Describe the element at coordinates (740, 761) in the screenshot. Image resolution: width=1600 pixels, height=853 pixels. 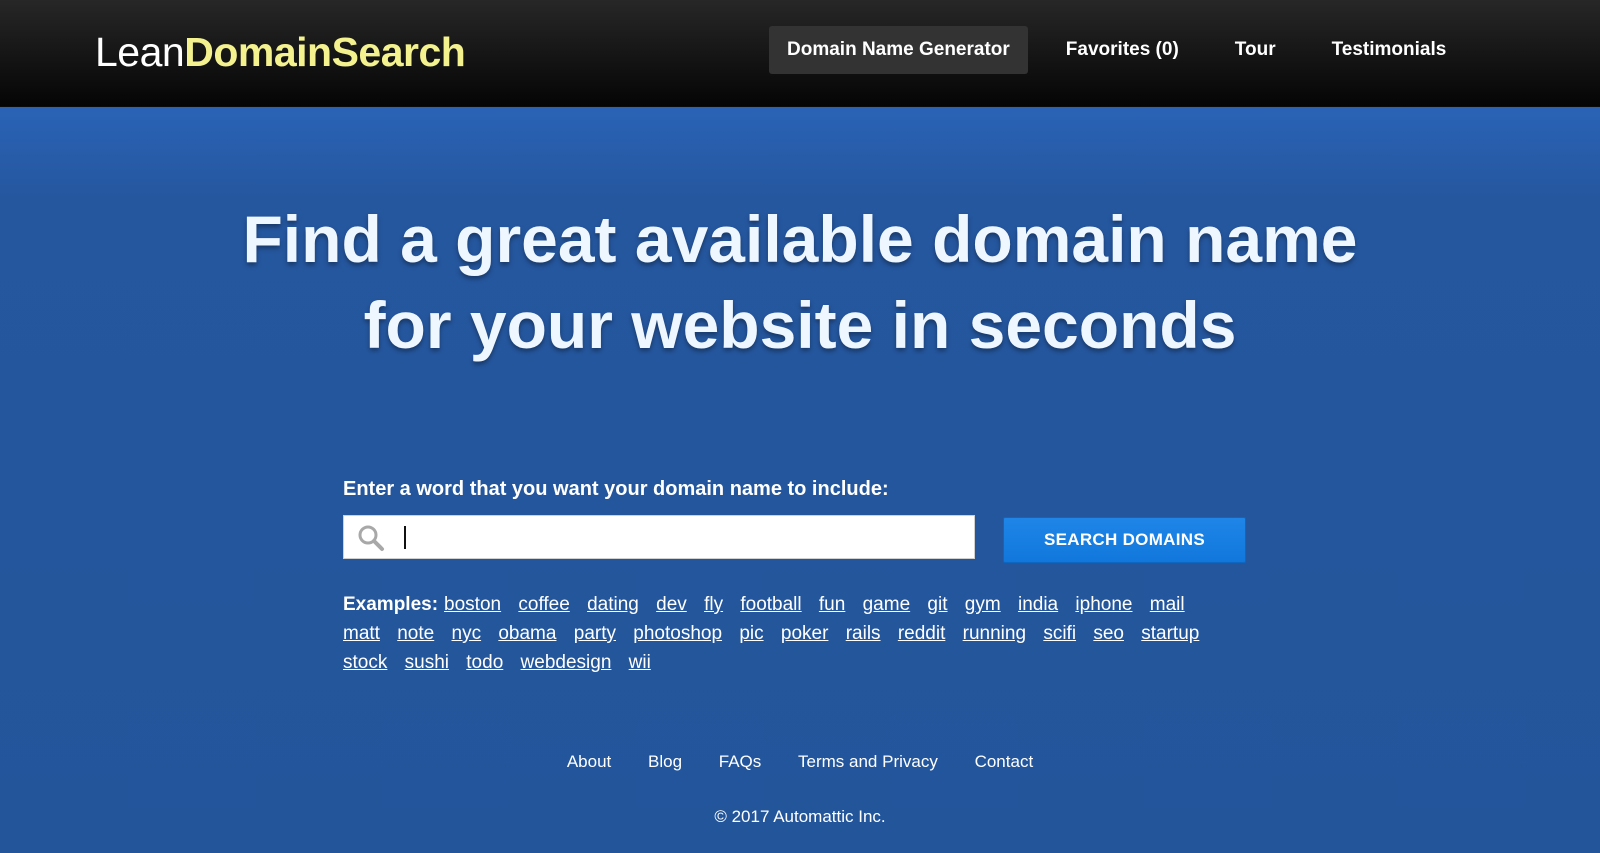
I see `footer-link-faqs: FAQs` at that location.